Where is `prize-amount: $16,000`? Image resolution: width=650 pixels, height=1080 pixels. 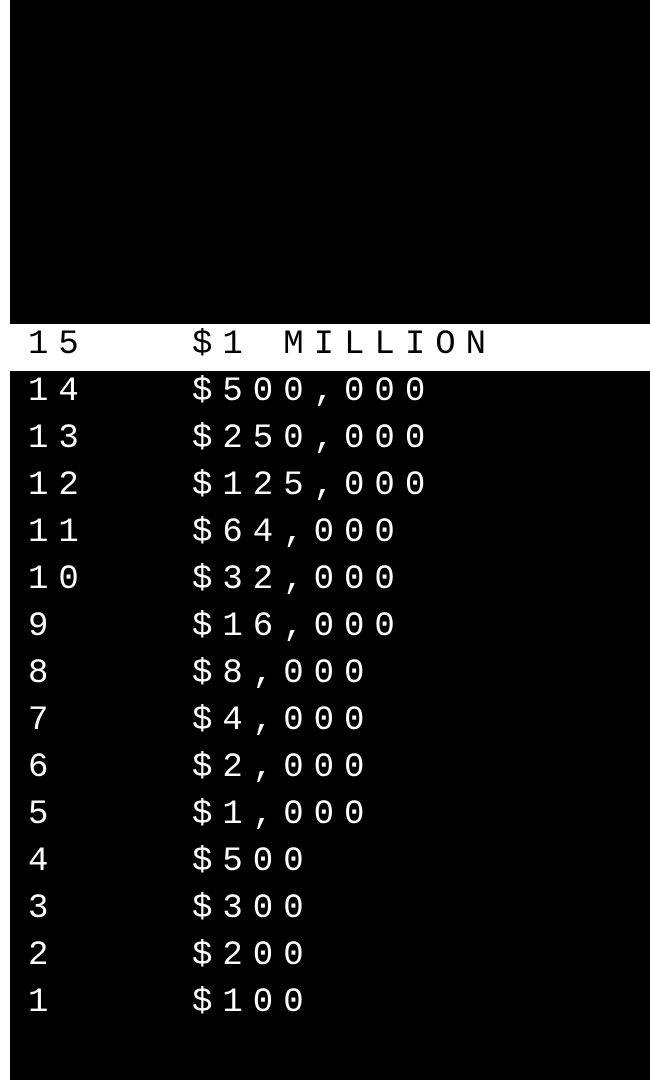
prize-amount: $16,000 is located at coordinates (298, 627).